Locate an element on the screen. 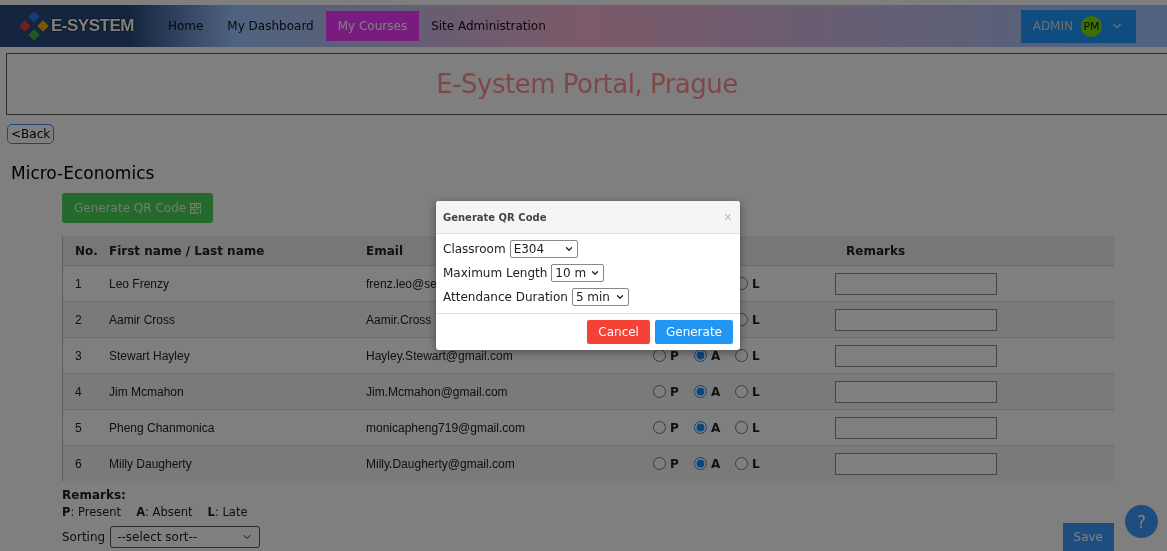 Image resolution: width=1167 pixels, height=551 pixels. nav-link: My Courses is located at coordinates (372, 26).